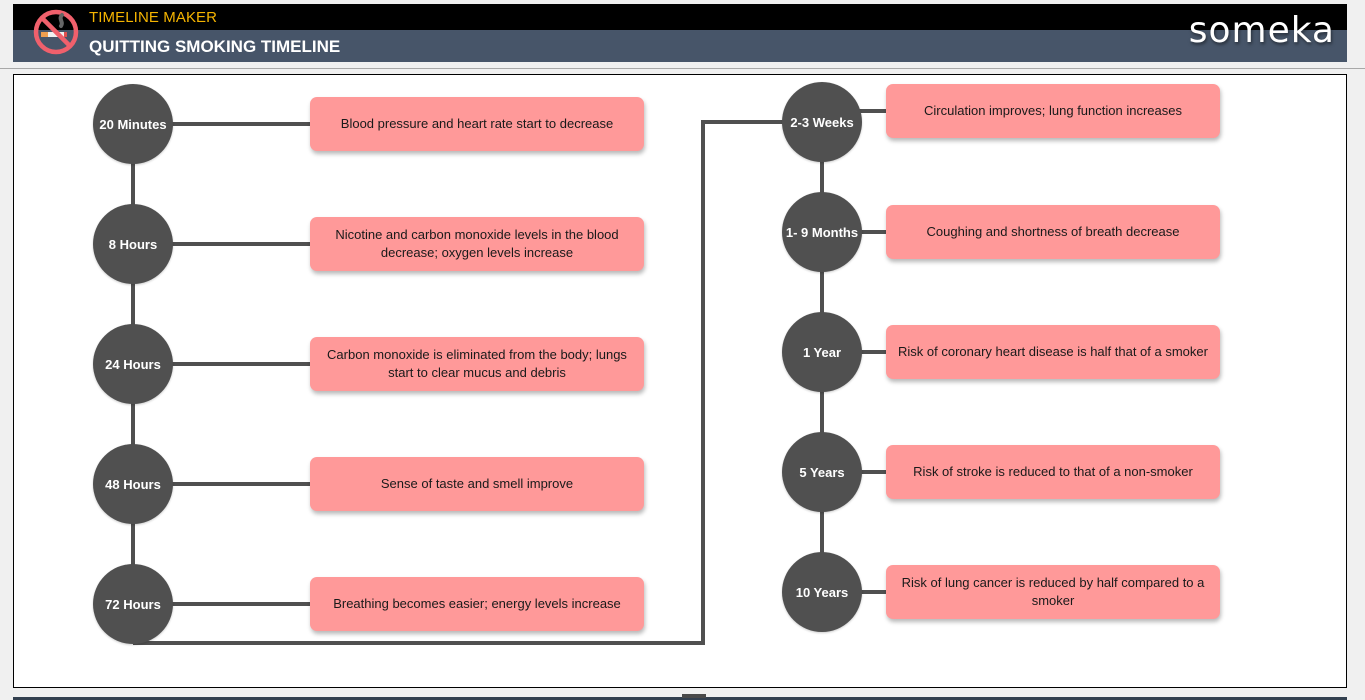 This screenshot has height=700, width=1365. I want to click on app-name: TIMELINE MAKER, so click(153, 17).